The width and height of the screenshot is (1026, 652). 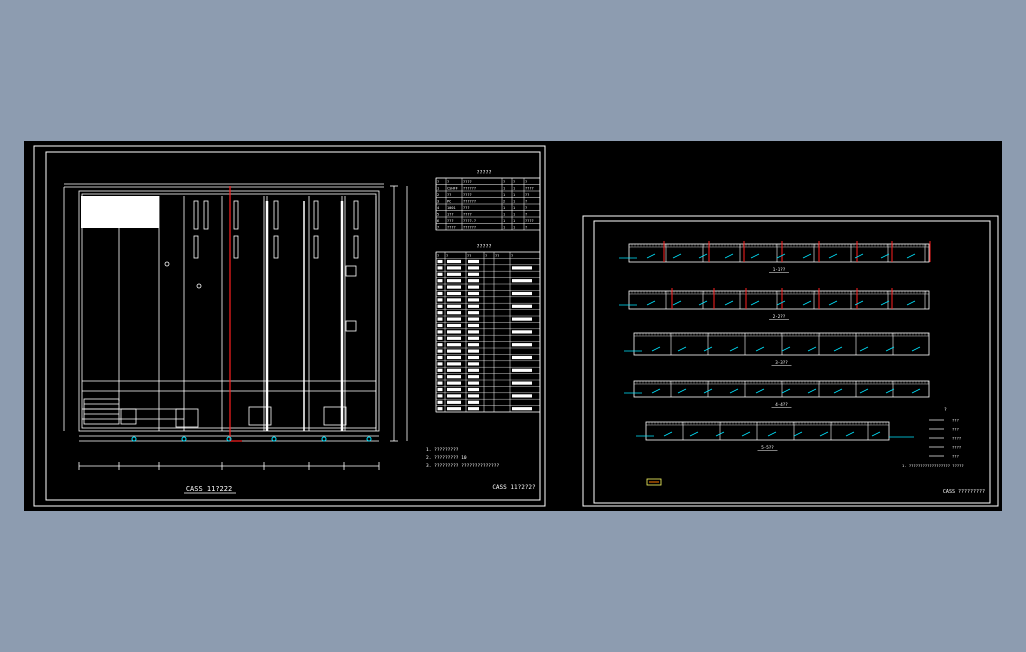 I want to click on legend-items: ?????????????????, so click(x=945, y=438).